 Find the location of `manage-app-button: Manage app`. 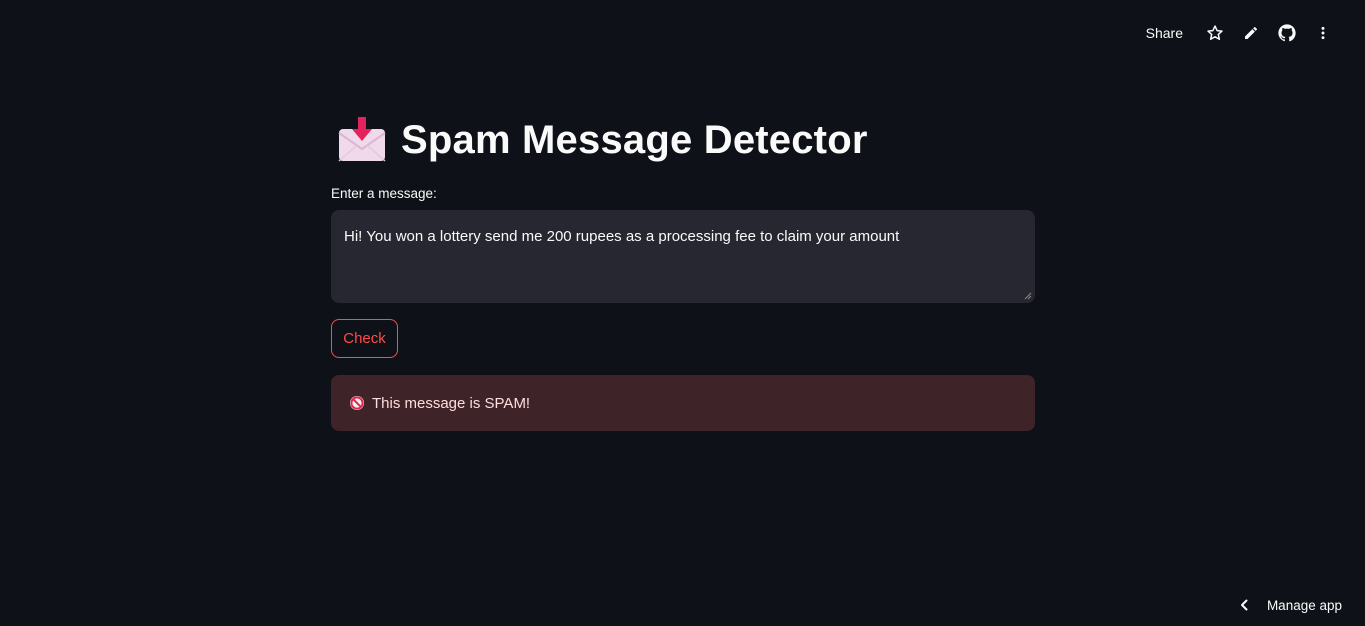

manage-app-button: Manage app is located at coordinates (1290, 605).